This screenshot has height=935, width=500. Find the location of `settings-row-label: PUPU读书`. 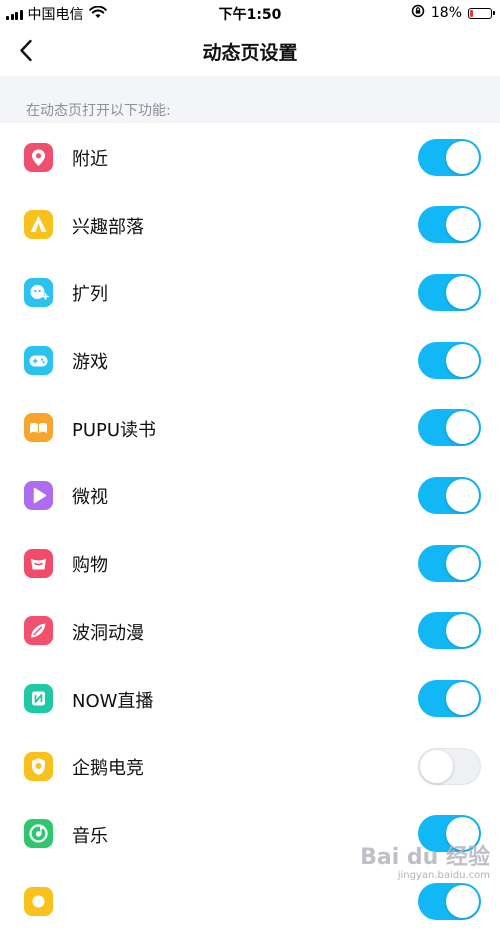

settings-row-label: PUPU读书 is located at coordinates (114, 430).